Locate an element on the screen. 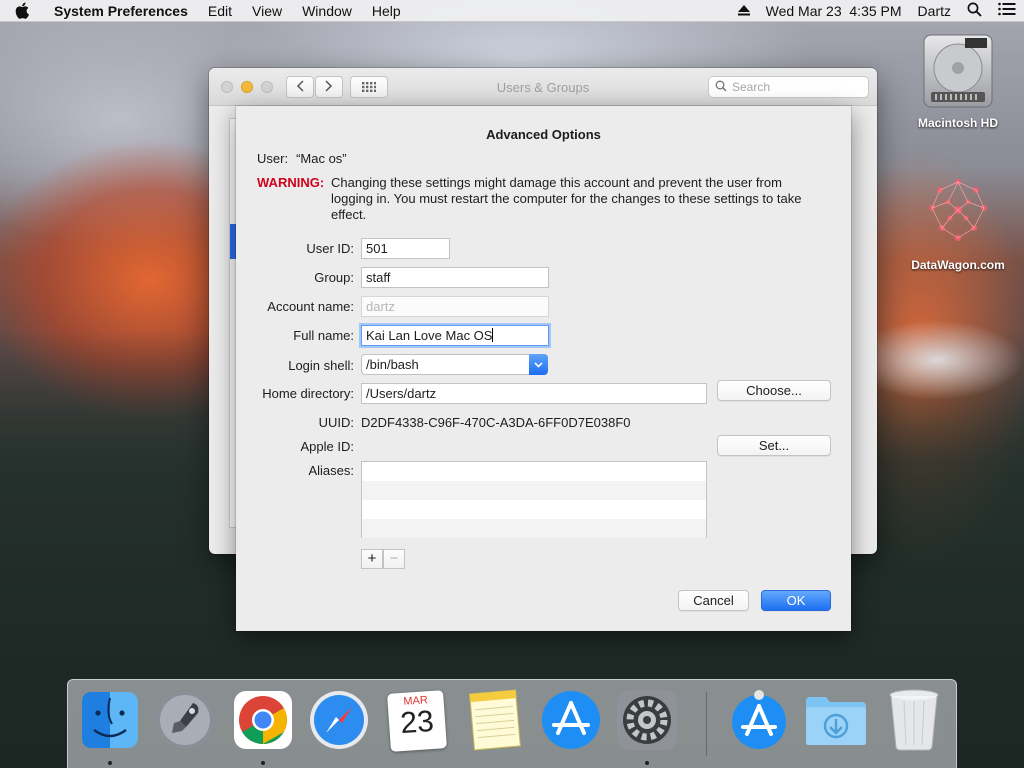 This screenshot has height=768, width=1024. user-id-field: 501 is located at coordinates (405, 248).